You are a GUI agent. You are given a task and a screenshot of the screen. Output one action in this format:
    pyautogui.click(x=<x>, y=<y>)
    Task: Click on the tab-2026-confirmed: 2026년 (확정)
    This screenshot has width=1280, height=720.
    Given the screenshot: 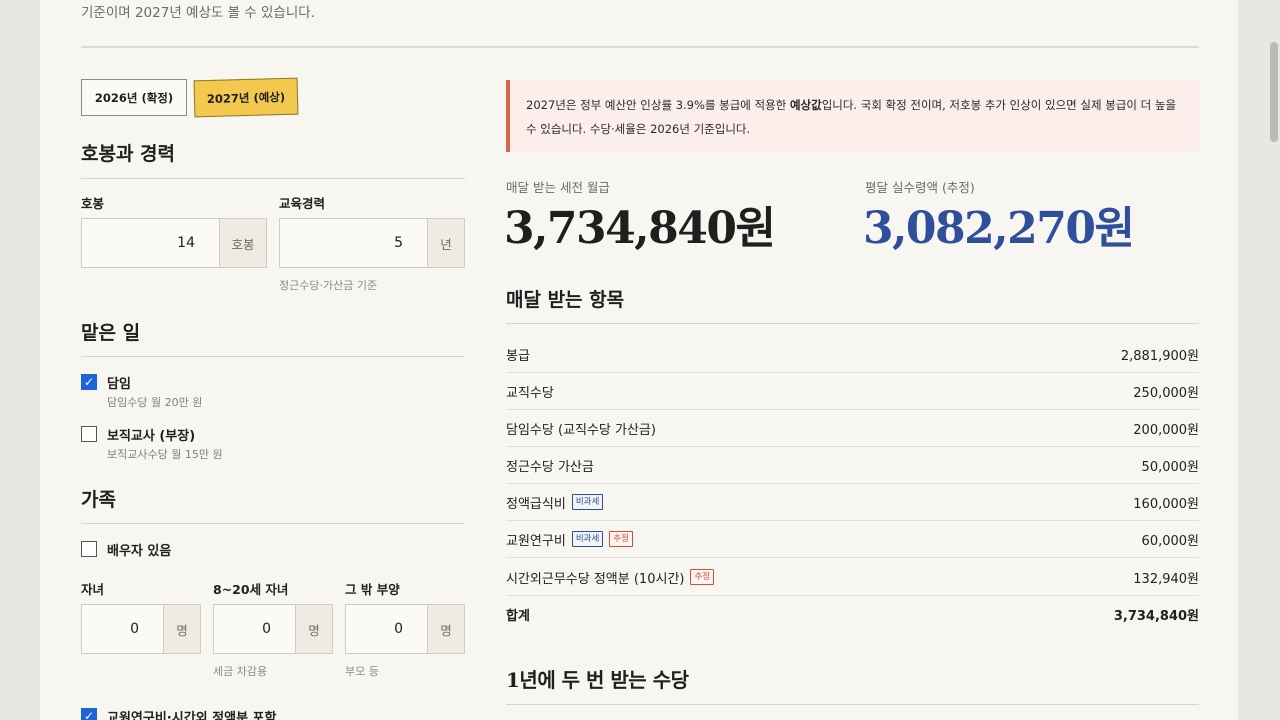 What is the action you would take?
    pyautogui.click(x=134, y=97)
    